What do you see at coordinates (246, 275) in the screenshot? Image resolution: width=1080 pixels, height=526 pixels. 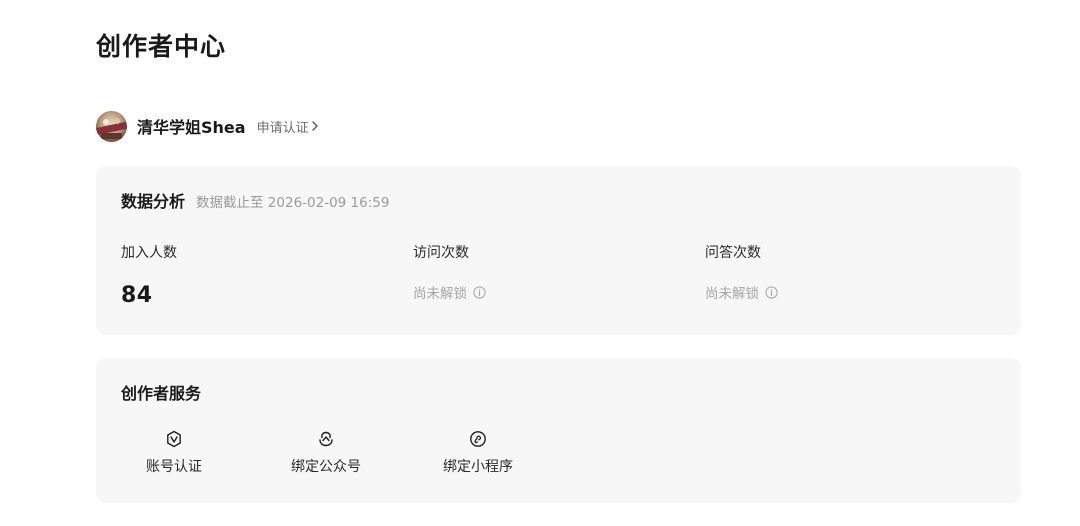 I see `metric-members: 加入人数 84` at bounding box center [246, 275].